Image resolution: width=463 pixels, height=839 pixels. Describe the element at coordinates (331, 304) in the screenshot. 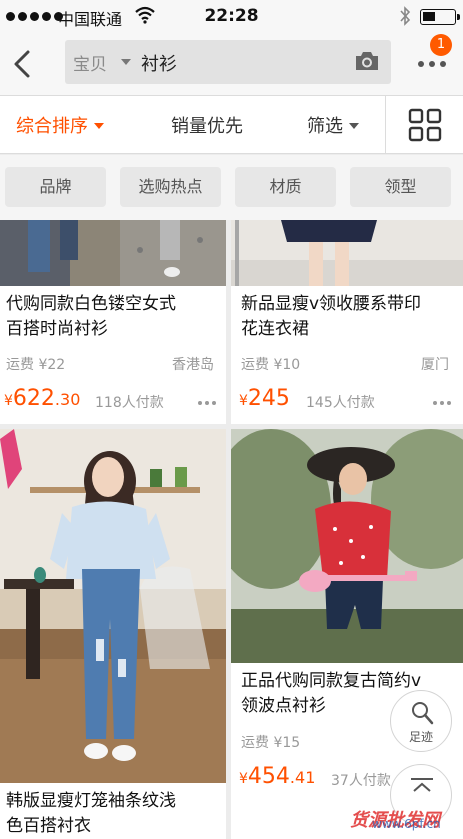

I see `product-title-line1: 新品显瘦v领收腰系带印` at that location.